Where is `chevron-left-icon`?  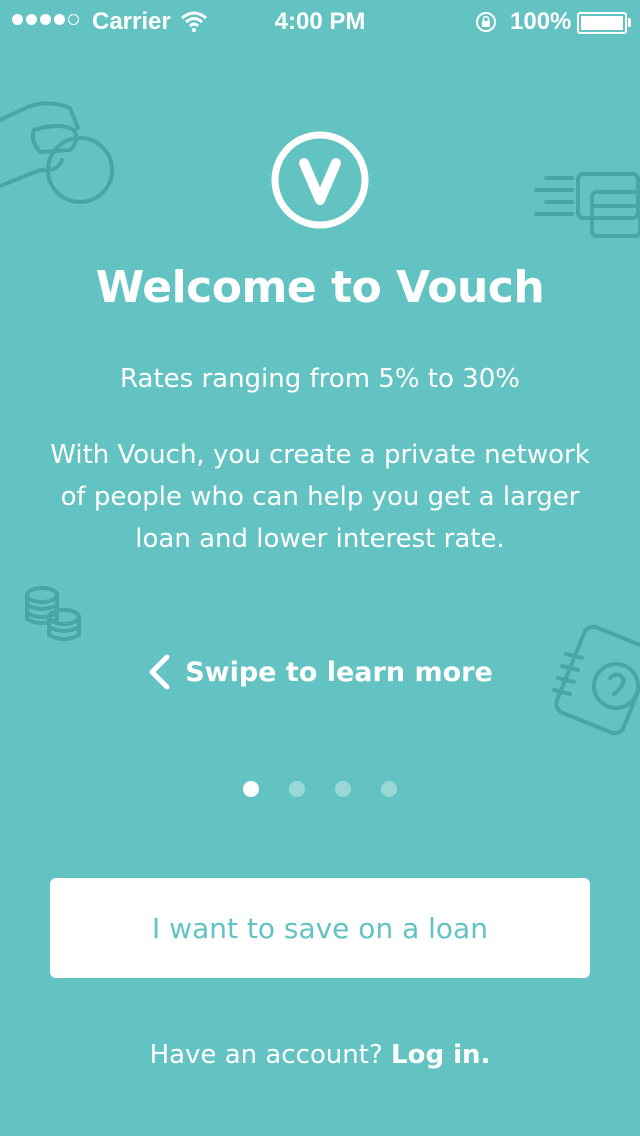 chevron-left-icon is located at coordinates (159, 672).